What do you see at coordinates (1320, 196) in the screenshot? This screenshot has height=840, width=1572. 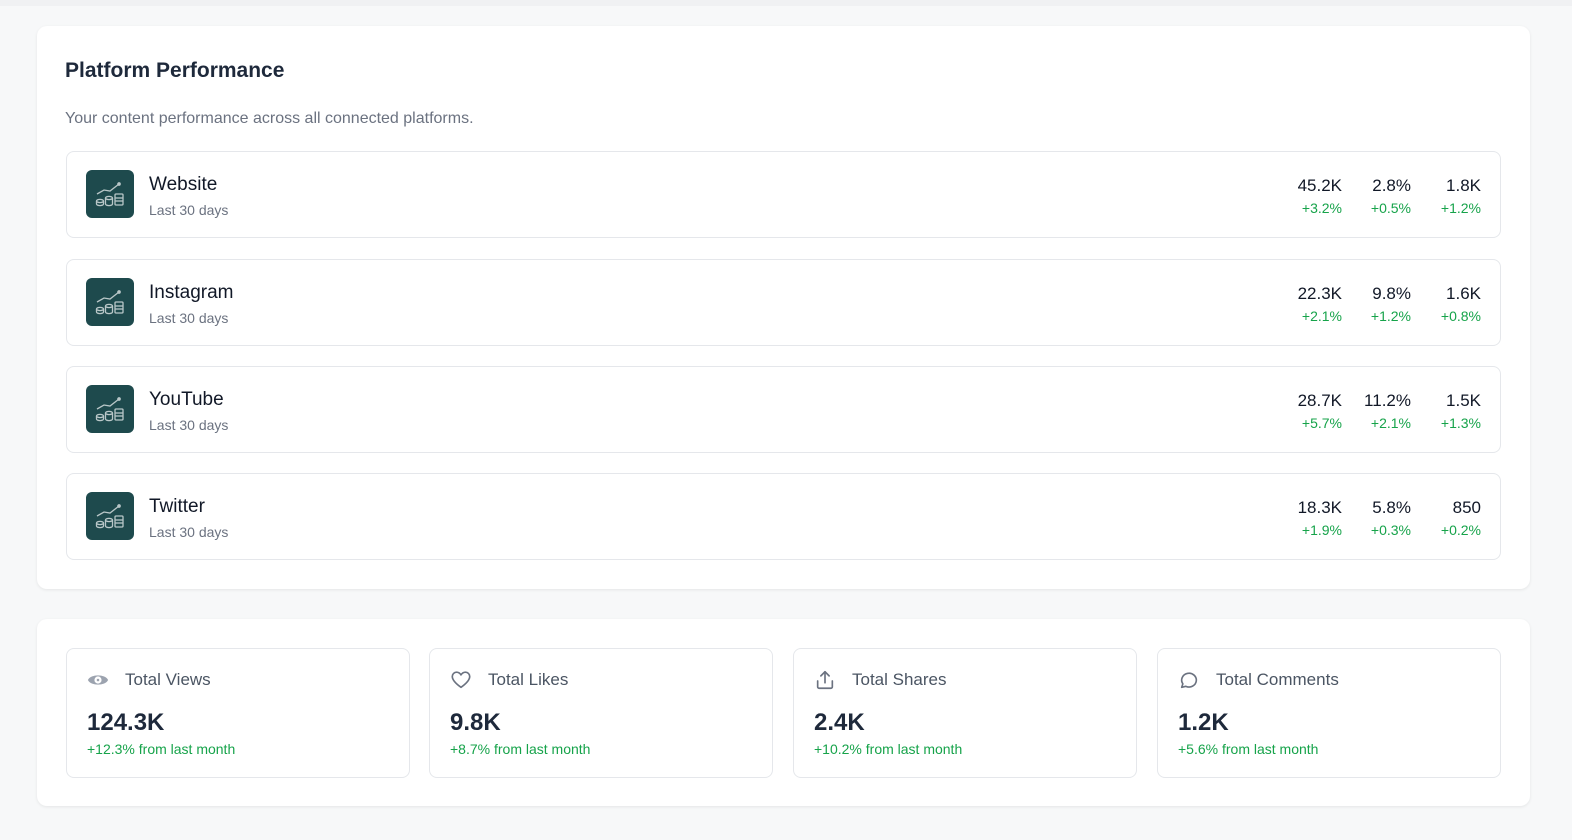 I see `metric-views: 45.2K +3.2%` at bounding box center [1320, 196].